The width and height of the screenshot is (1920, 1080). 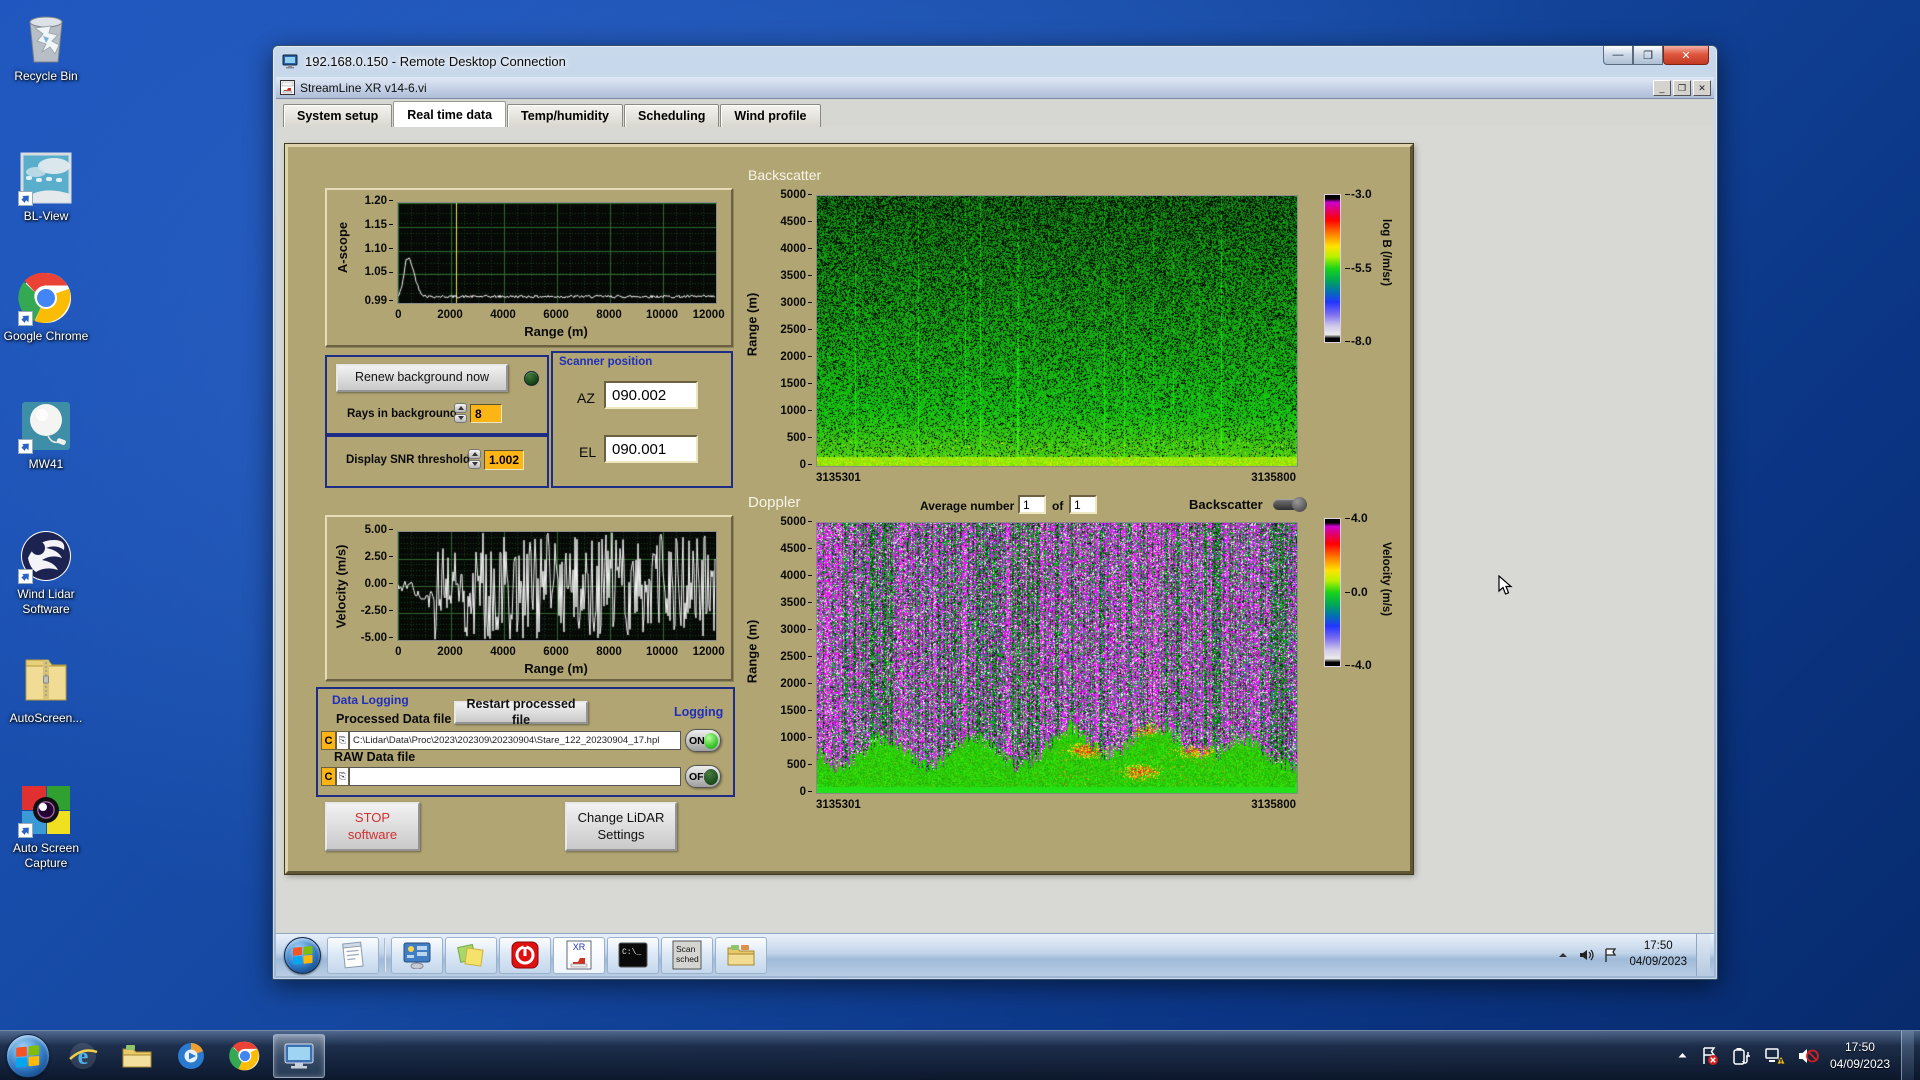 I want to click on ascope-x-ticks: 0 2000 4000 6000 8000 10000 12000, so click(x=560, y=316).